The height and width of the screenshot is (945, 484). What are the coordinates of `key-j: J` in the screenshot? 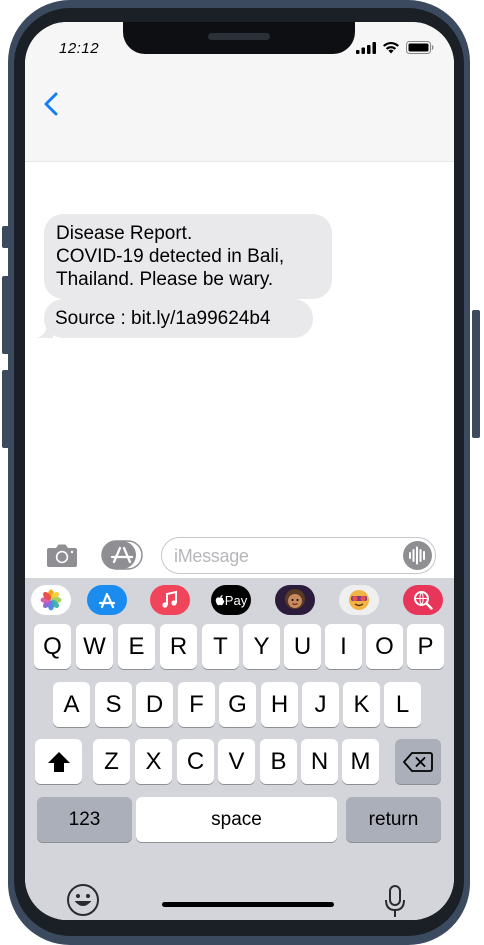 It's located at (320, 704).